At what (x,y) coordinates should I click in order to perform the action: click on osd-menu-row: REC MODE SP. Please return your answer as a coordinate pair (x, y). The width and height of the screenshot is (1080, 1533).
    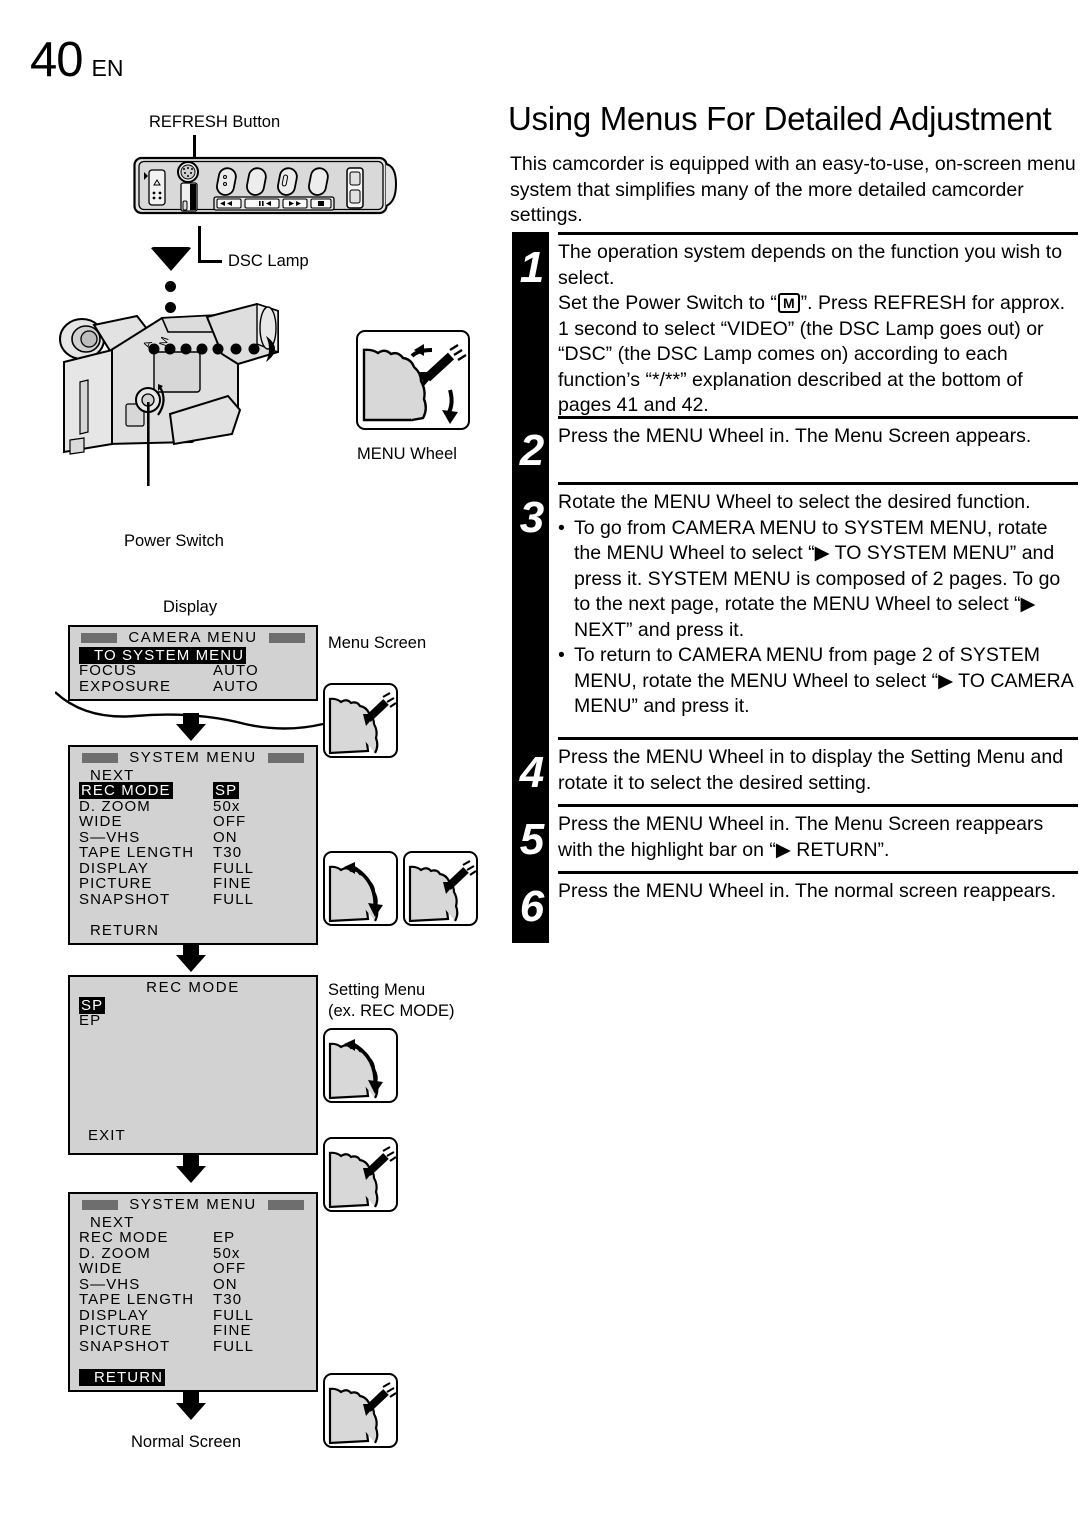
    Looking at the image, I should click on (193, 791).